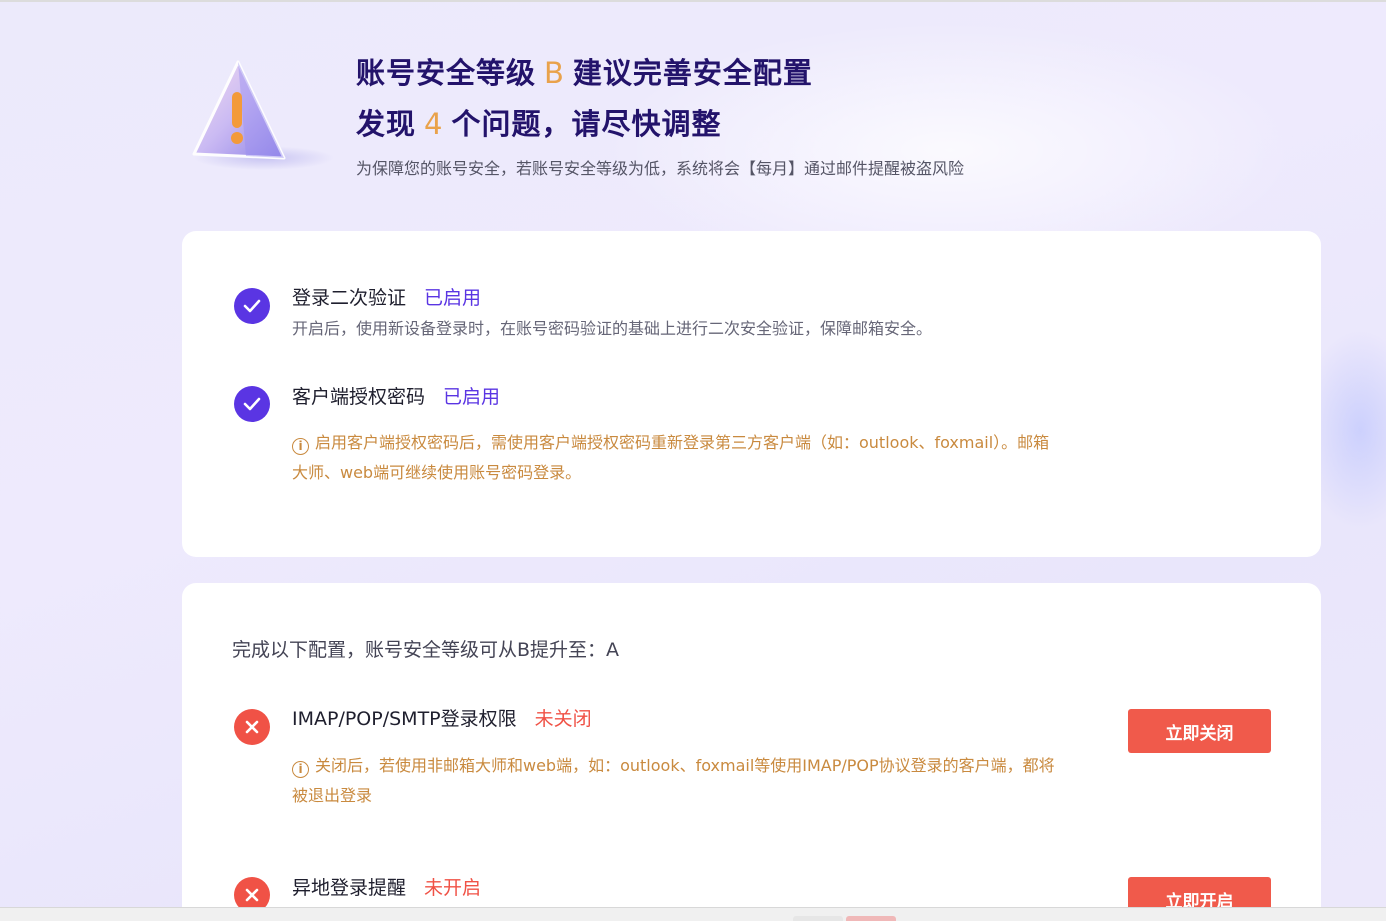  Describe the element at coordinates (660, 168) in the screenshot. I see `header-subtitle: 为保障您的账号安全，若账号安全等级为低，系统将会【每月】通过邮件提醒被盗风险` at that location.